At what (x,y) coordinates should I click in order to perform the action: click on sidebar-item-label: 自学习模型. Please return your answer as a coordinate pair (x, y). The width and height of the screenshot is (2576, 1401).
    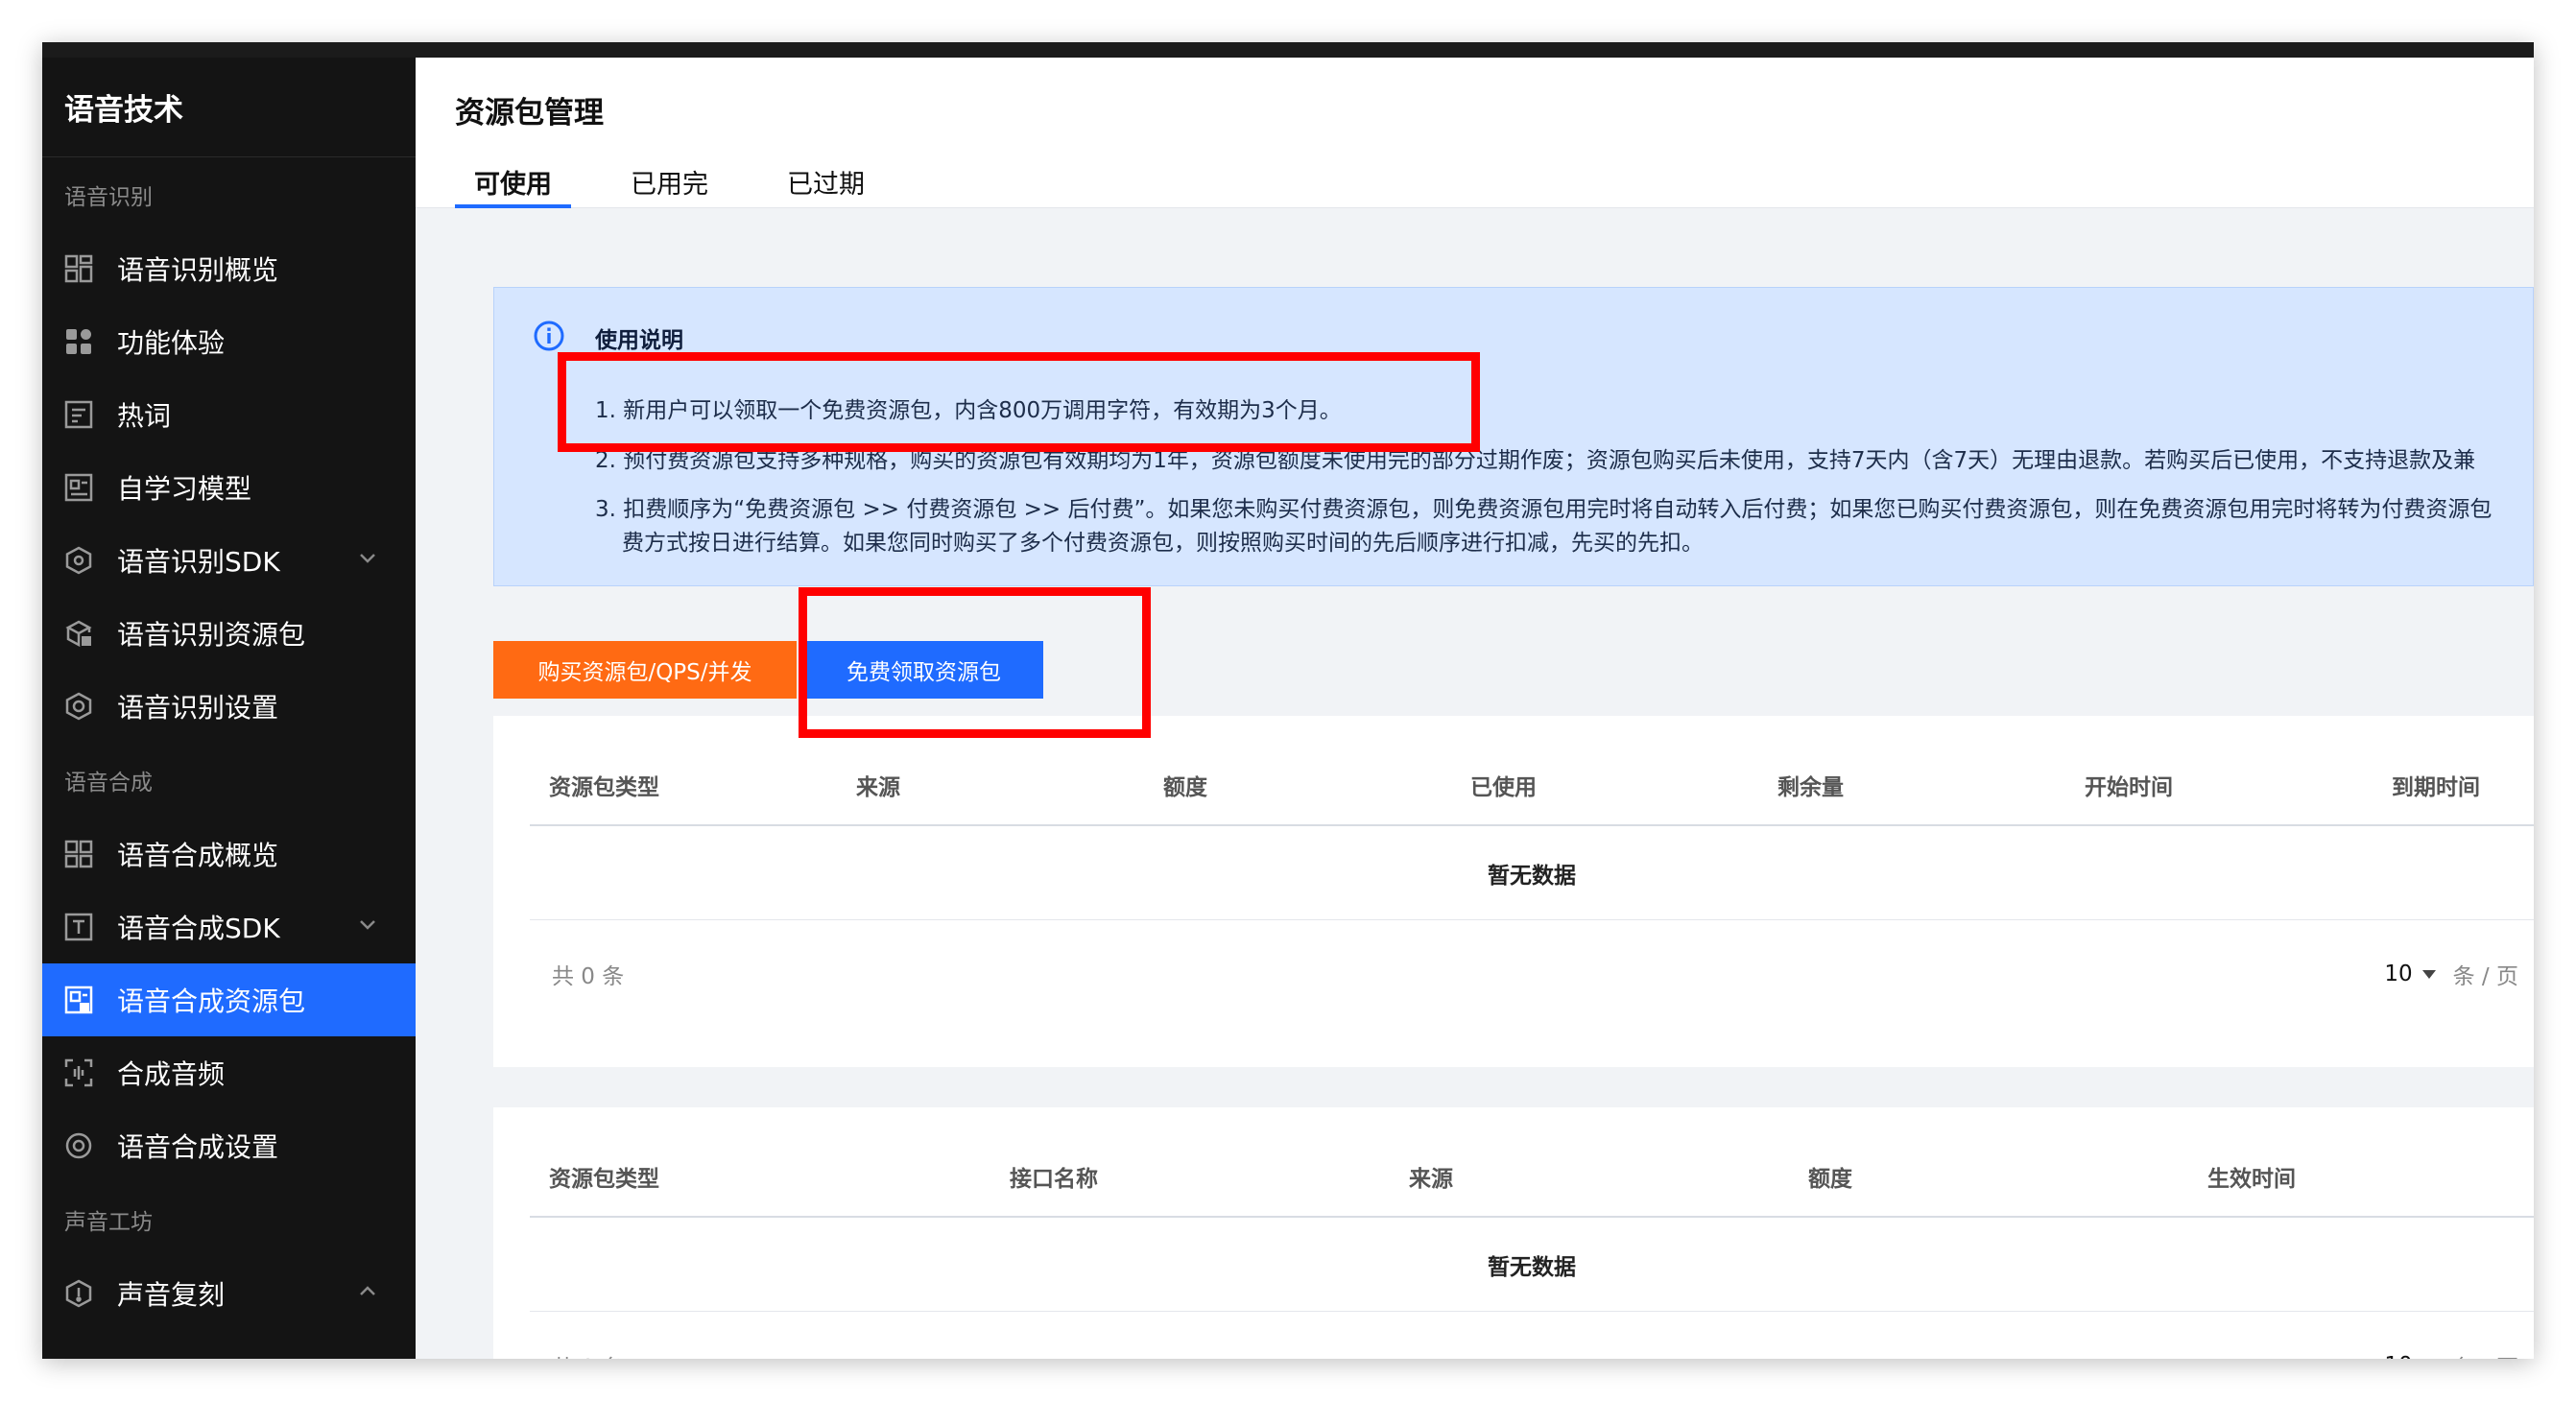
    Looking at the image, I should click on (184, 489).